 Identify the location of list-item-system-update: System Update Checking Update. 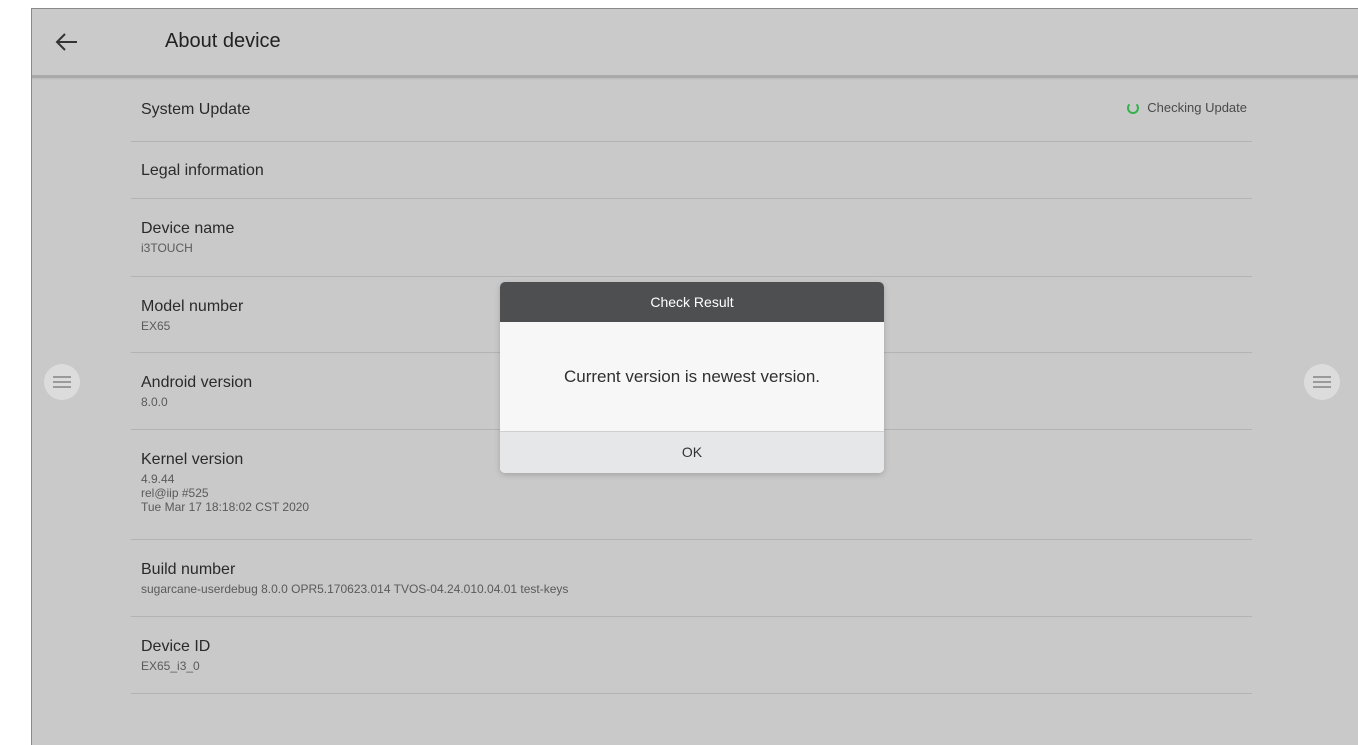
(691, 110).